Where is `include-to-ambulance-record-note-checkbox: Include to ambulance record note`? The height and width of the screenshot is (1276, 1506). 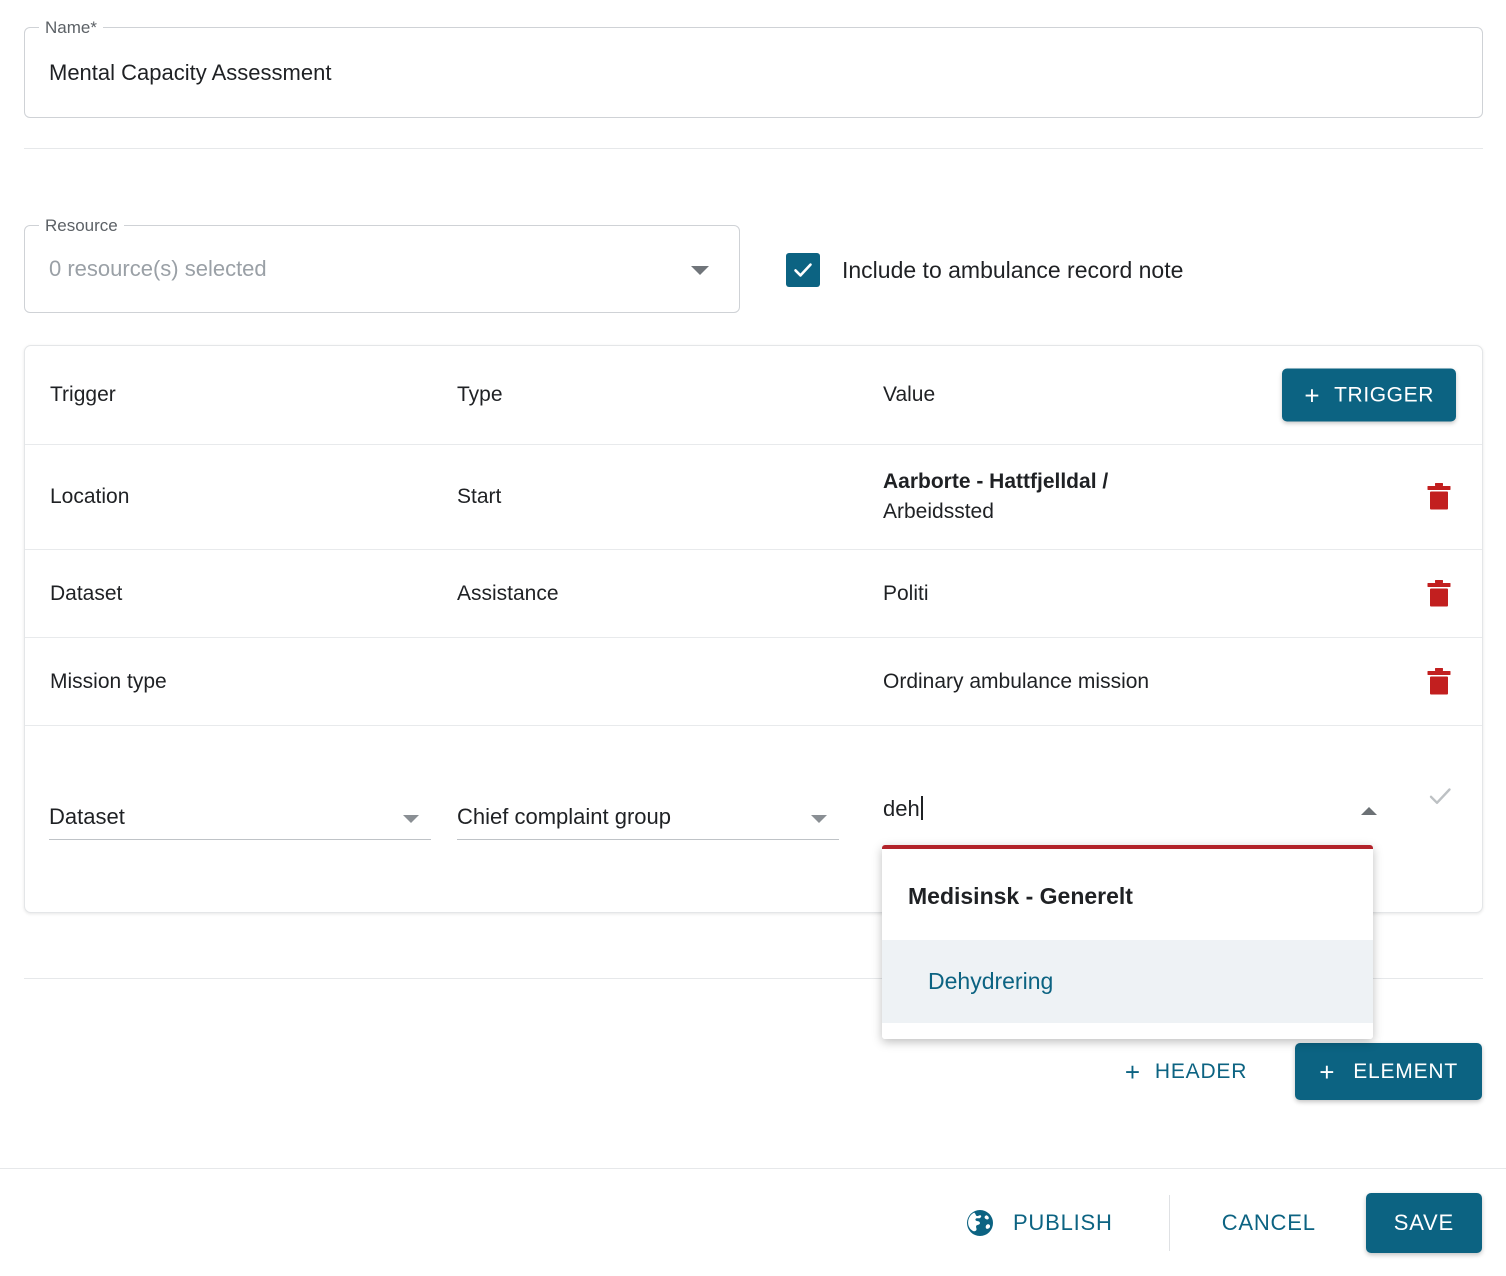
include-to-ambulance-record-note-checkbox: Include to ambulance record note is located at coordinates (984, 270).